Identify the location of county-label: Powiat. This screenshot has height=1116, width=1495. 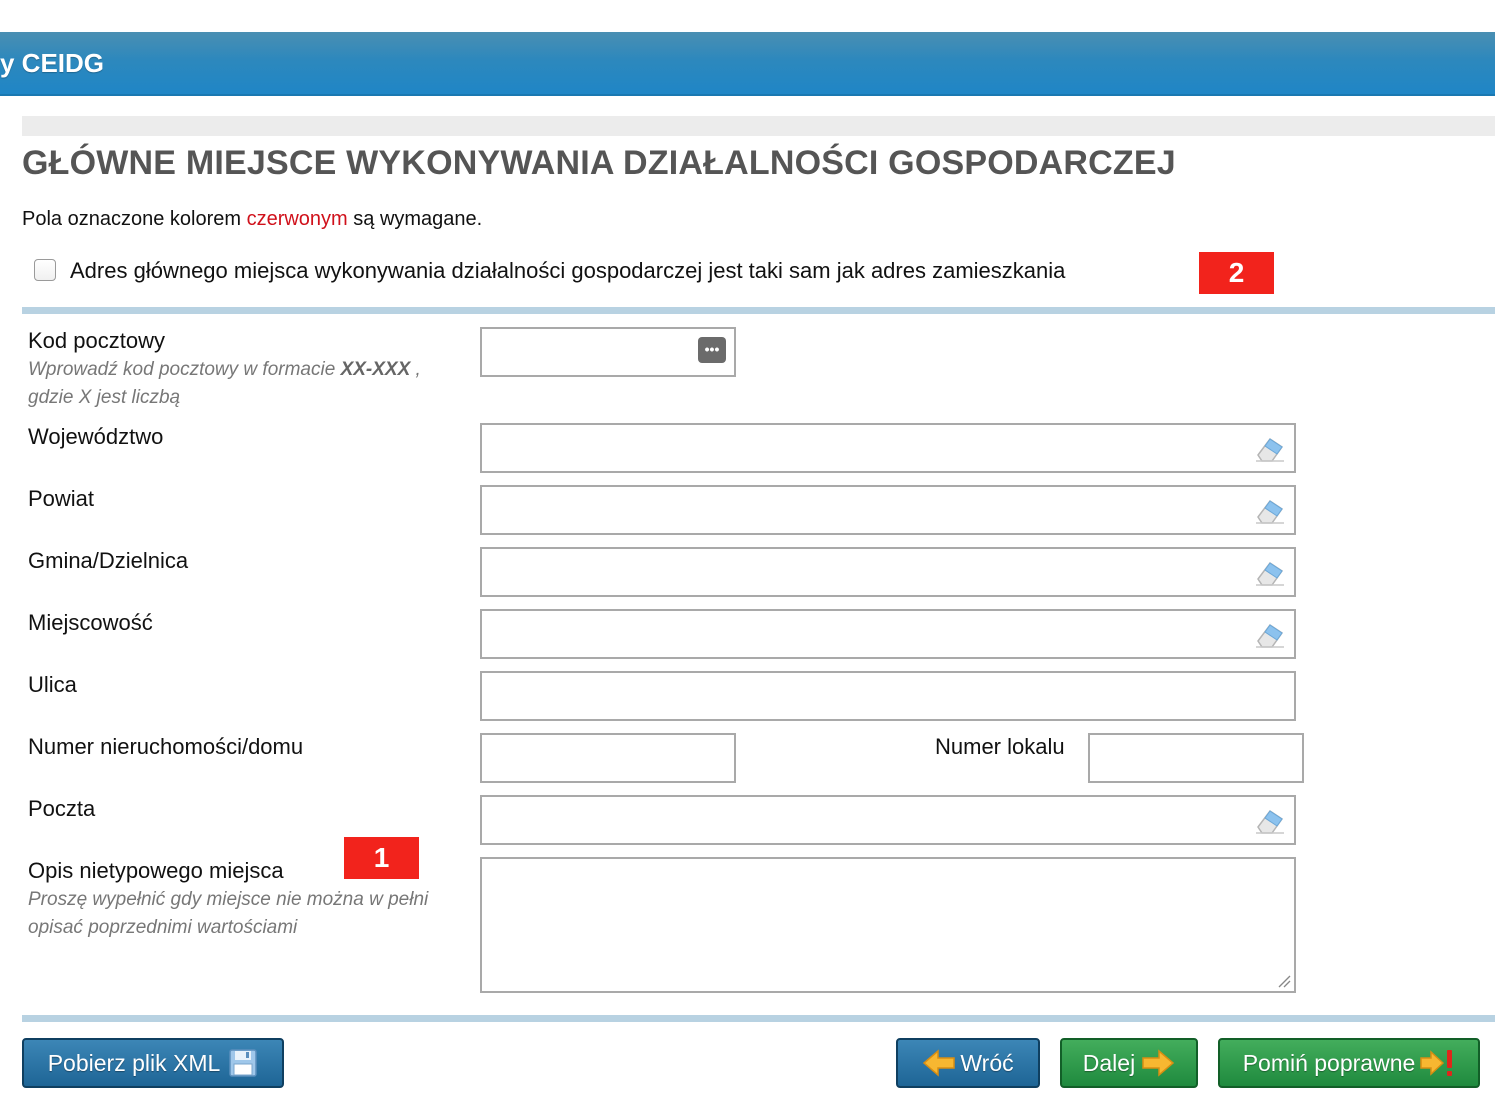
(61, 498).